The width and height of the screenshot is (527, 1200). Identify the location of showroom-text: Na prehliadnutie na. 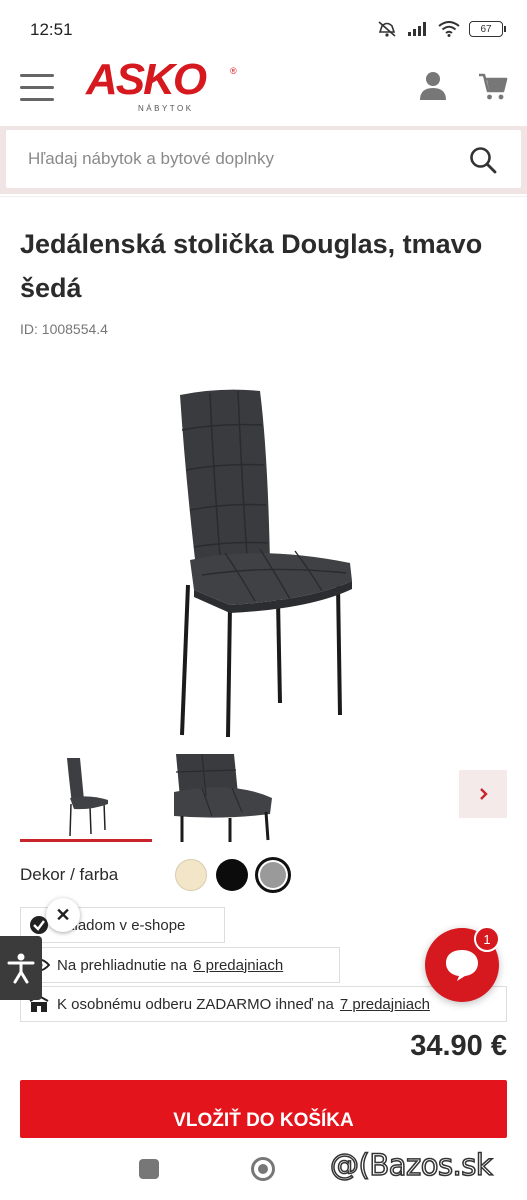
(122, 965).